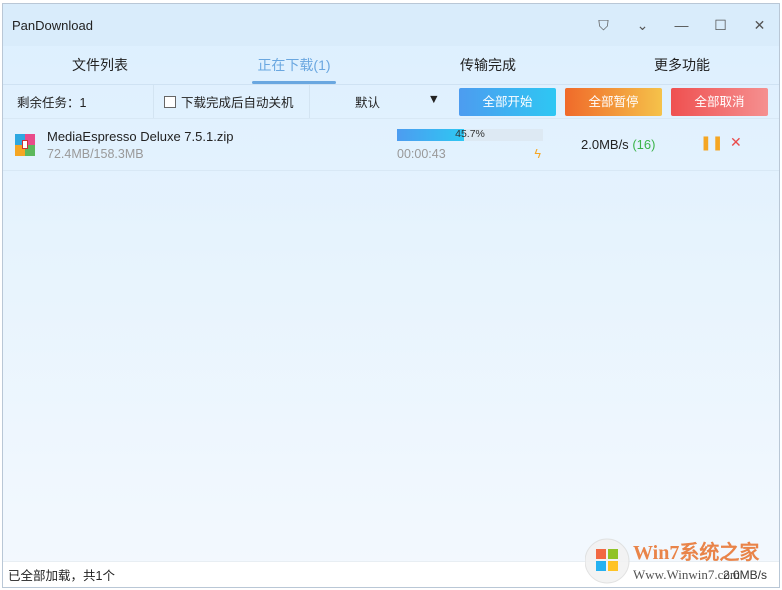  What do you see at coordinates (736, 142) in the screenshot?
I see `cancel-icon: ✕` at bounding box center [736, 142].